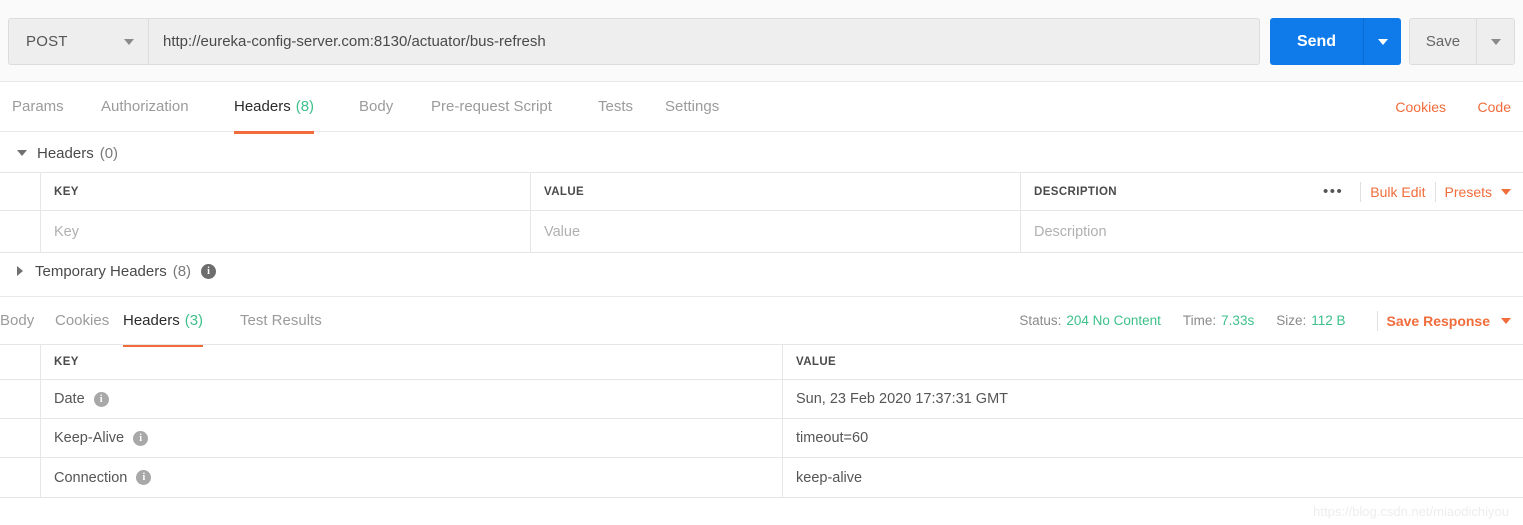  I want to click on tab-body: Body, so click(376, 106).